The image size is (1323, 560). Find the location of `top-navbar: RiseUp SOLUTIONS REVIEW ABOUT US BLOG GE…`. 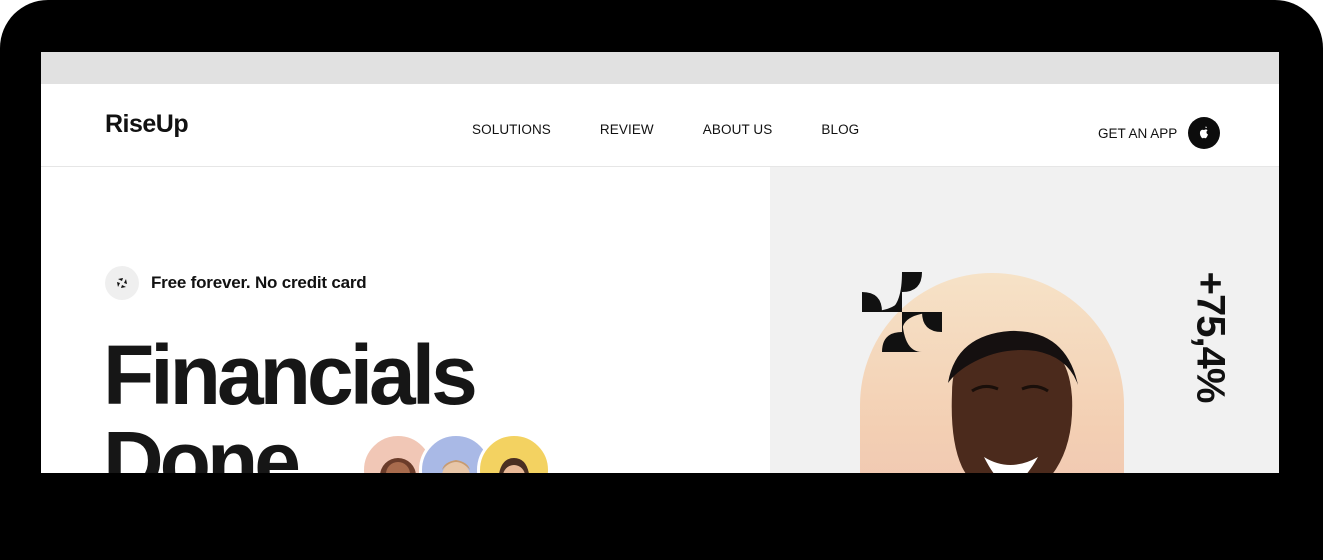

top-navbar: RiseUp SOLUTIONS REVIEW ABOUT US BLOG GE… is located at coordinates (660, 125).